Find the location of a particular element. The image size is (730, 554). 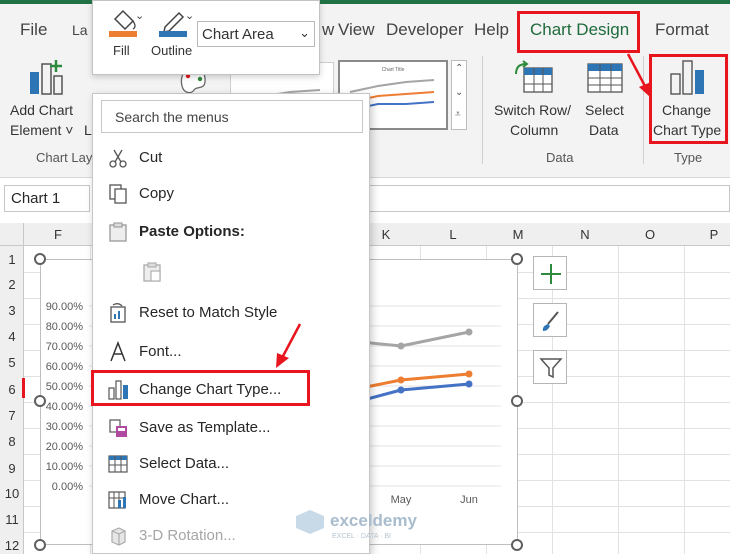

chart-style-thumb-title: Chart Title is located at coordinates (393, 70).